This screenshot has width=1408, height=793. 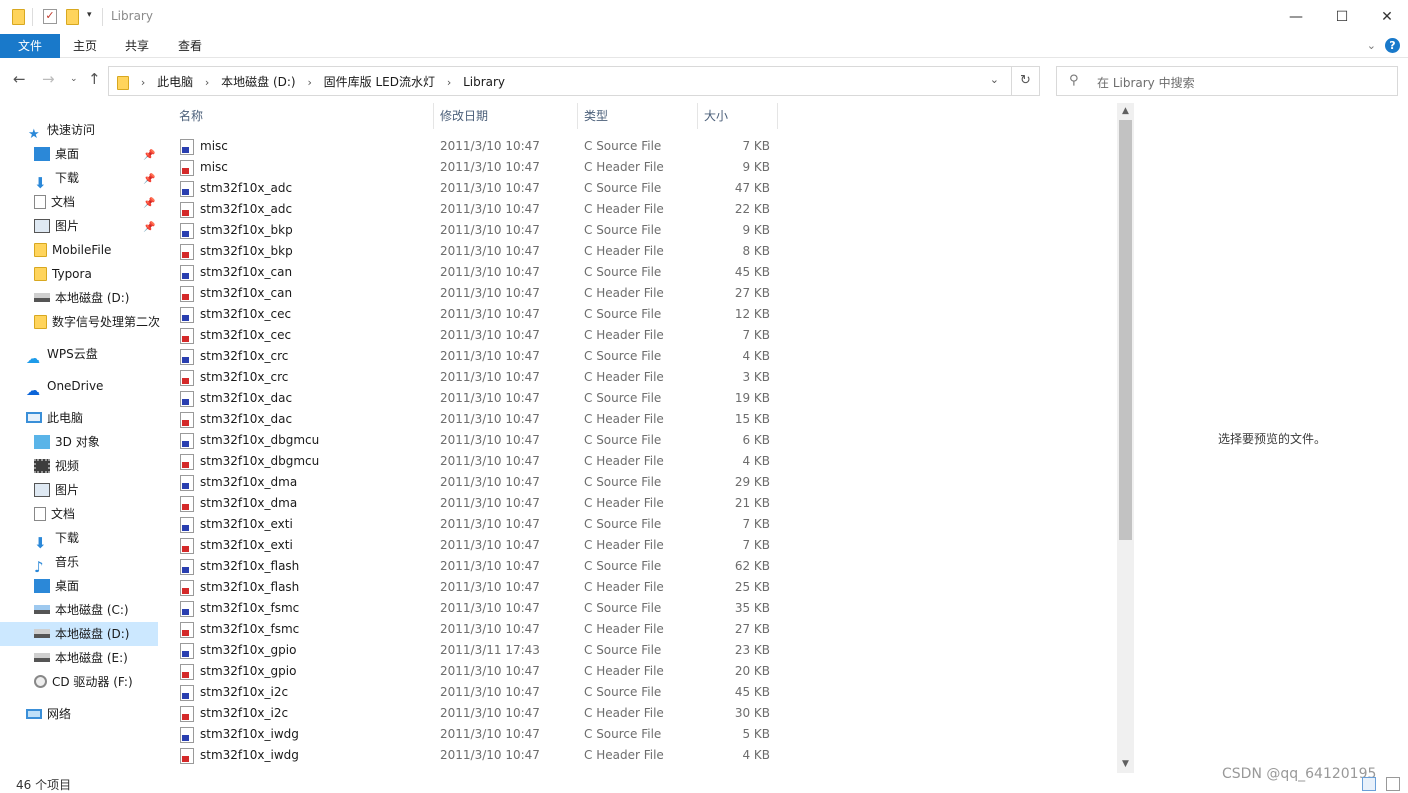 I want to click on sidebar-item-pictures: 图片, so click(x=56, y=226).